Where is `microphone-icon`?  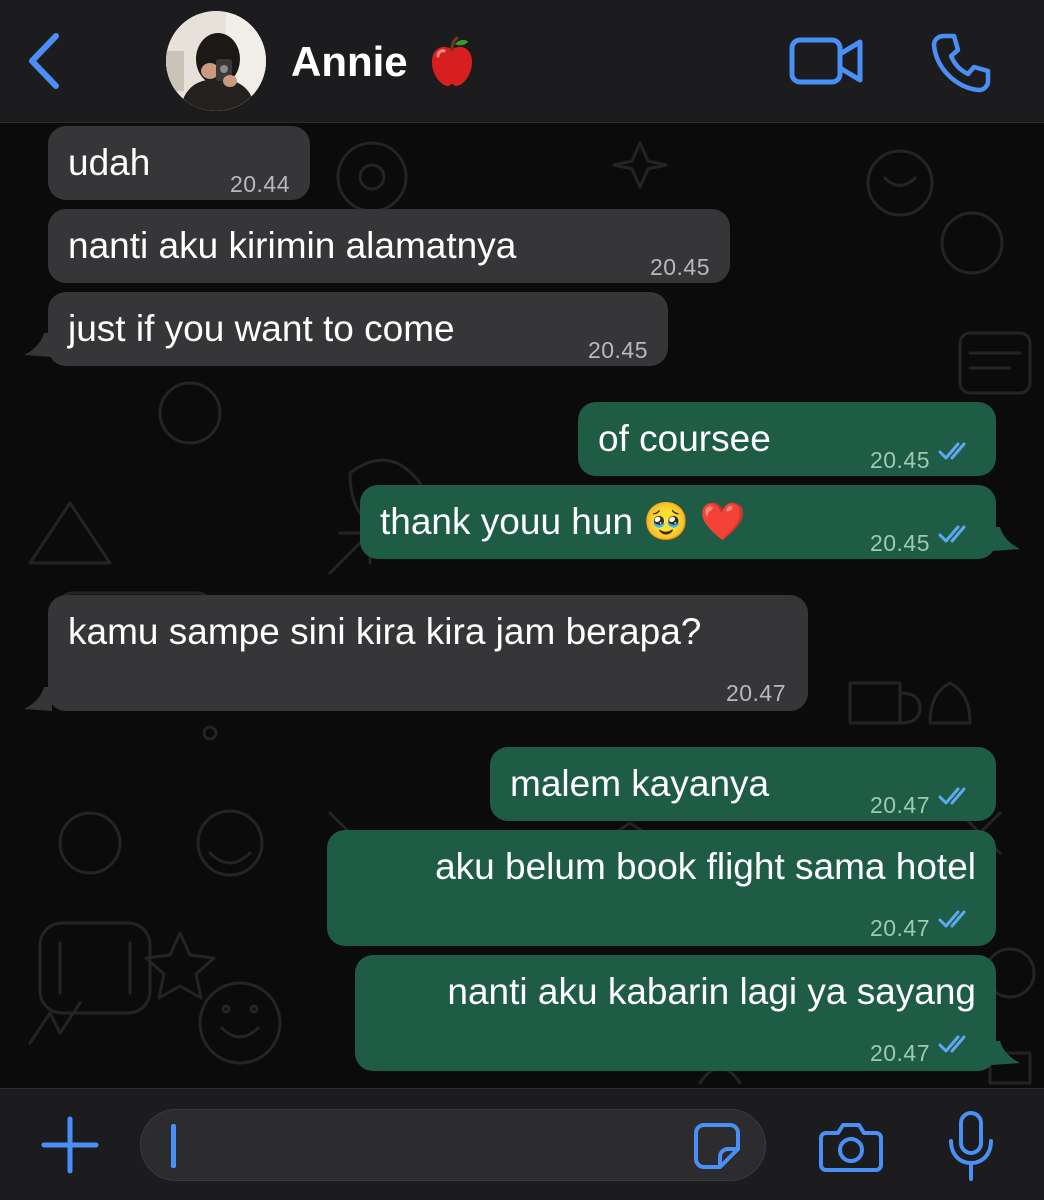
microphone-icon is located at coordinates (971, 1146).